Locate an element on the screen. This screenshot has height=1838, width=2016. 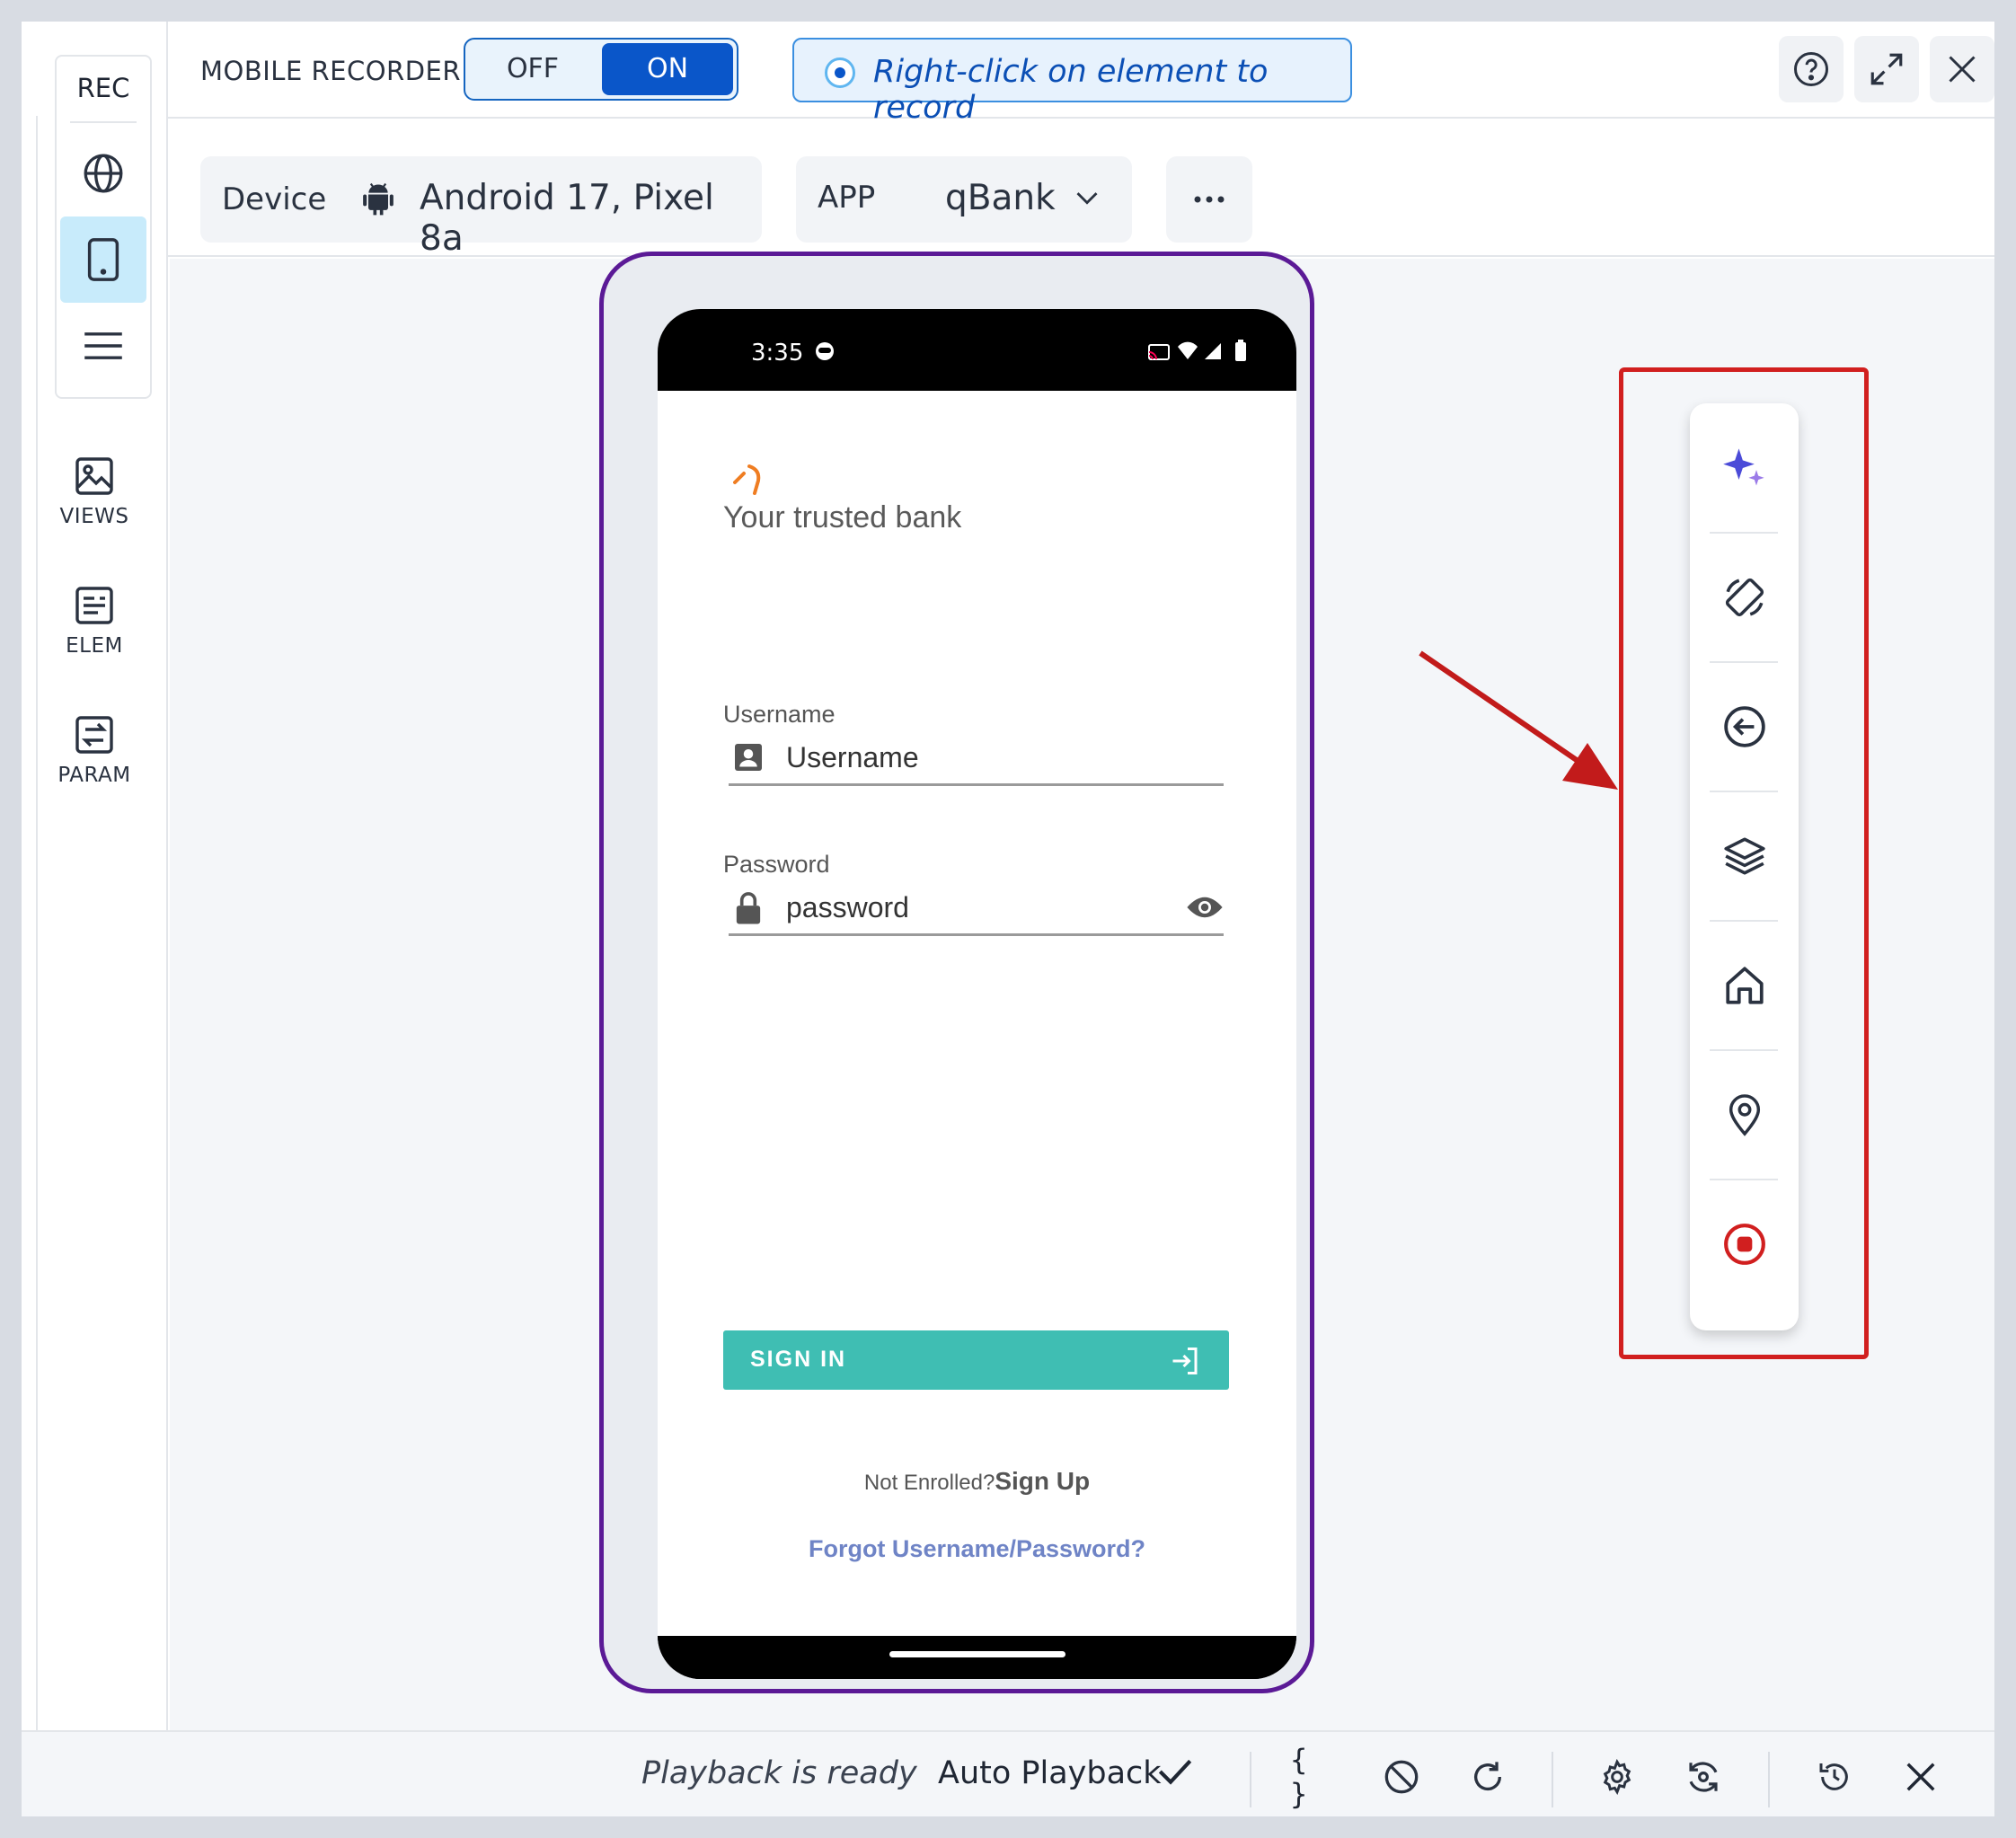
device-action-toolbar is located at coordinates (1744, 867).